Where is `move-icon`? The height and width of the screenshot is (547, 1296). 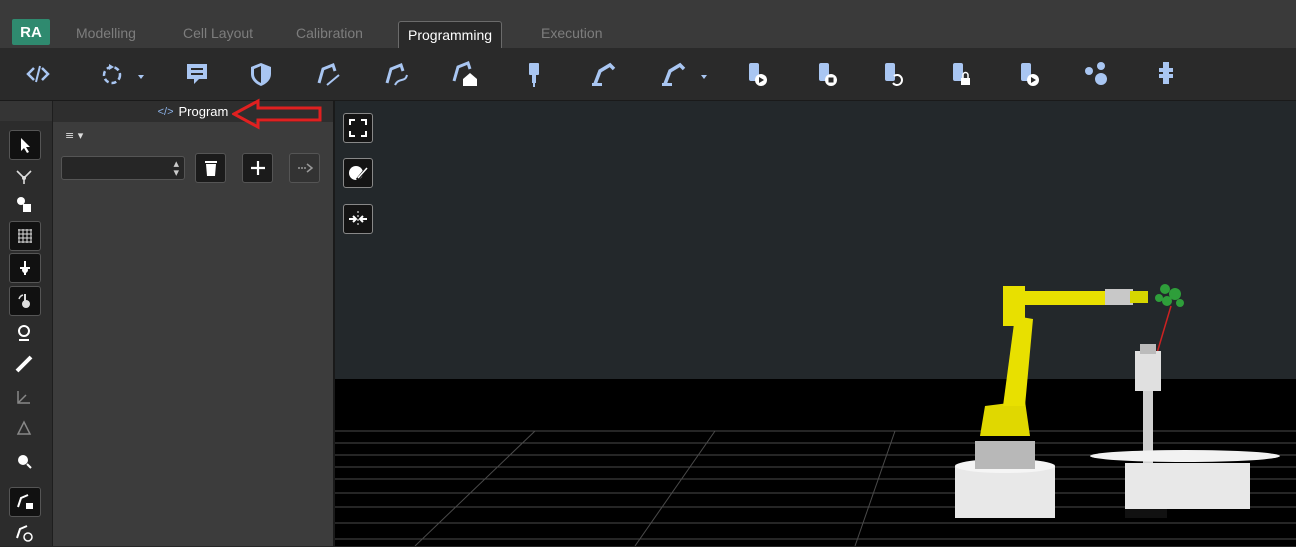
move-icon is located at coordinates (25, 268).